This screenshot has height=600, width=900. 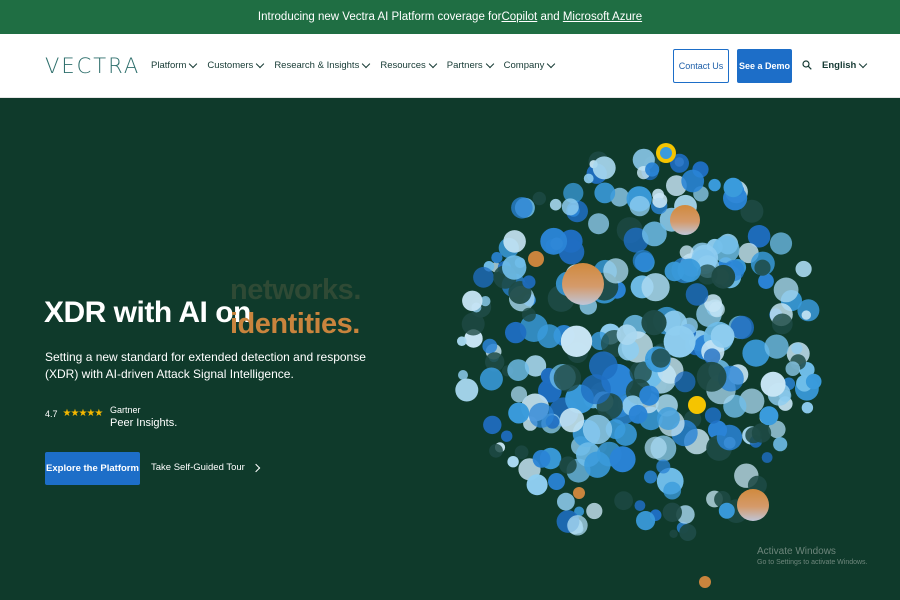 I want to click on menu-partners: Partners, so click(x=470, y=65).